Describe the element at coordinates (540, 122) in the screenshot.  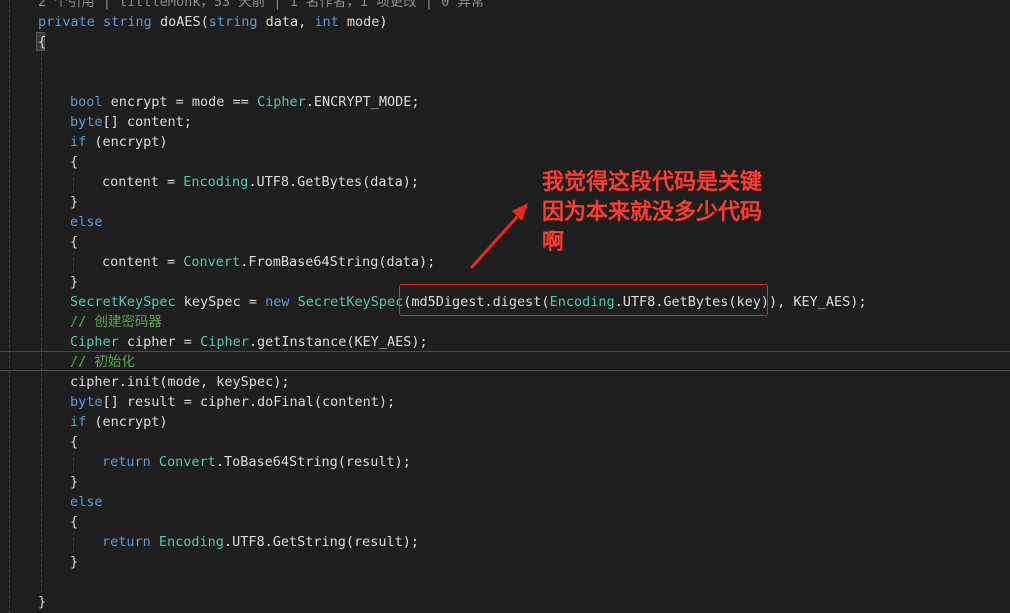
I see `code-line: byte[] content;` at that location.